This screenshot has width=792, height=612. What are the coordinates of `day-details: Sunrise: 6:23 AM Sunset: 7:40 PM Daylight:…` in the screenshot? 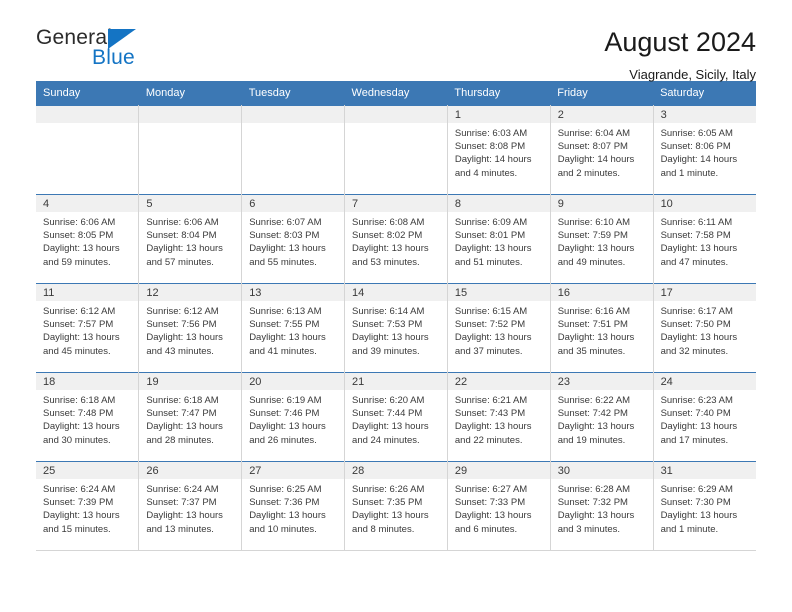 It's located at (705, 418).